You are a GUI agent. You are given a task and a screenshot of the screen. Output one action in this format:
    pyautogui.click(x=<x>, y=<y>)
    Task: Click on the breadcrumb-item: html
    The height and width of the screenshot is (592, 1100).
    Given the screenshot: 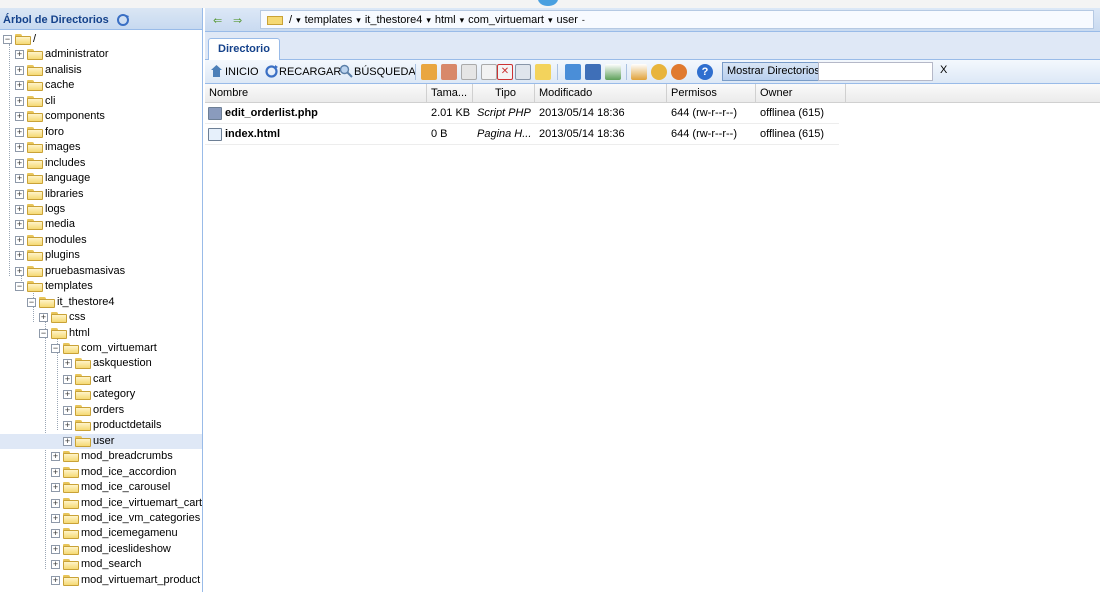 What is the action you would take?
    pyautogui.click(x=445, y=20)
    